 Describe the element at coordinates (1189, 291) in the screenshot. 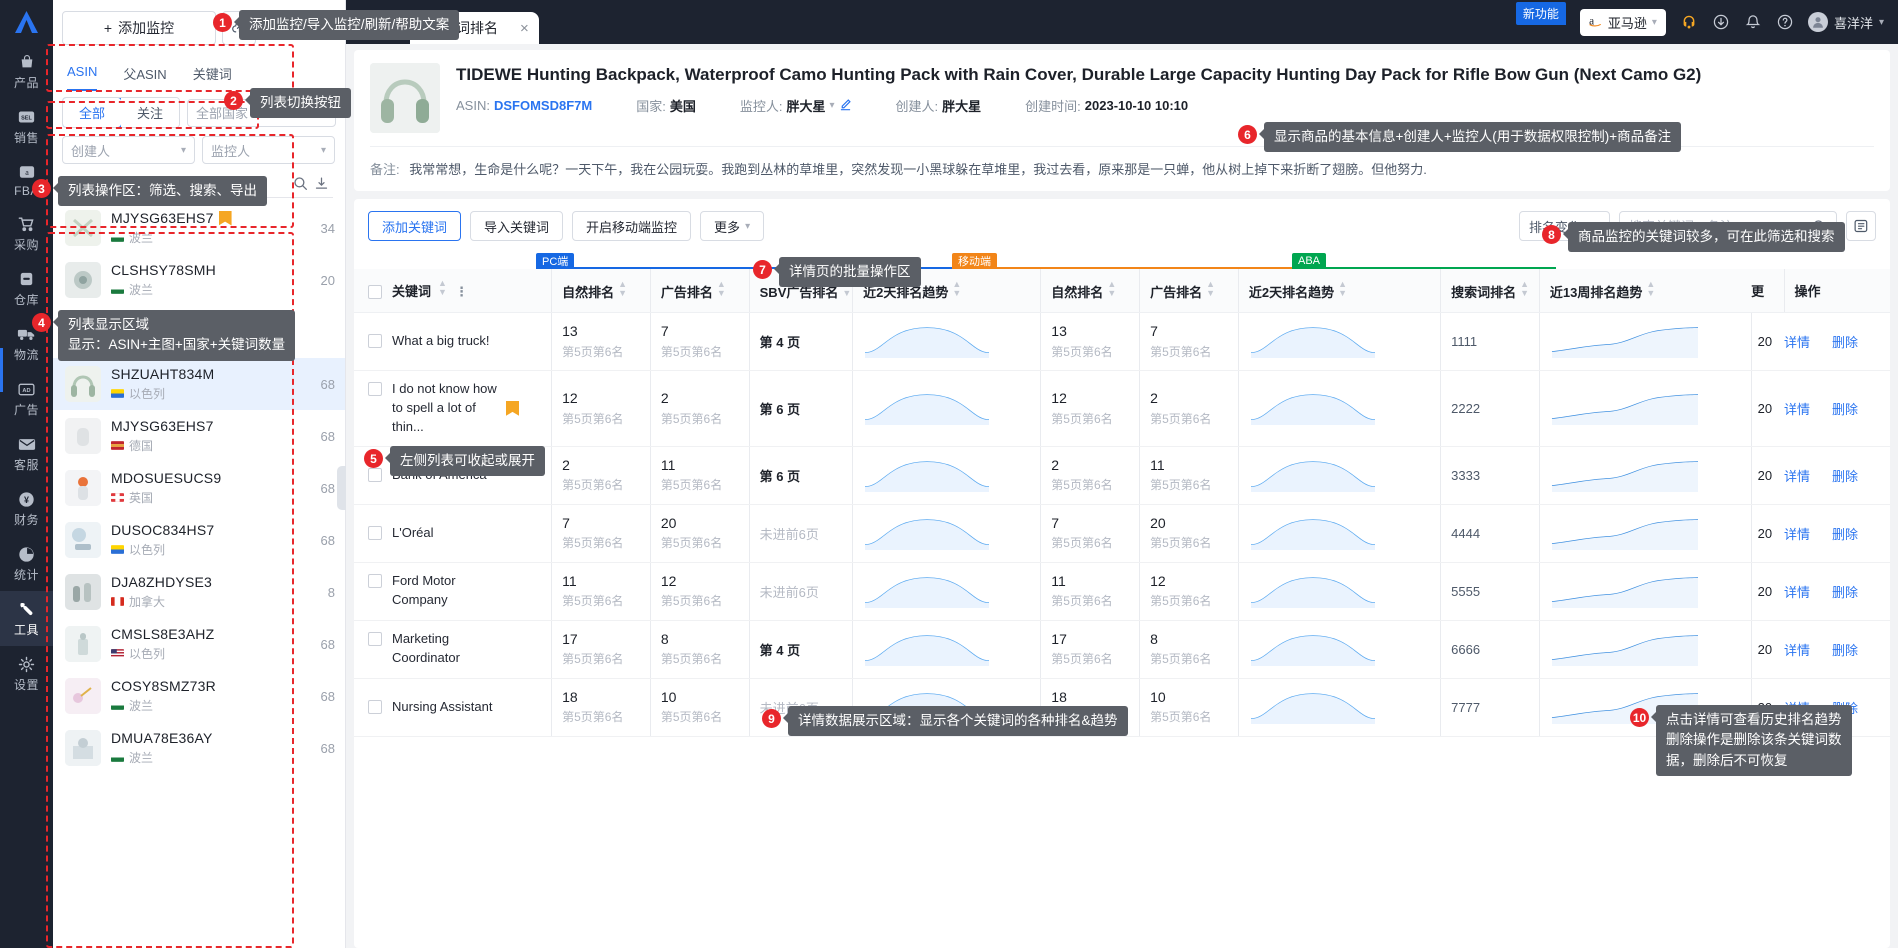

I see `column-header-mb_ad: 广告排名▲ ▼` at that location.